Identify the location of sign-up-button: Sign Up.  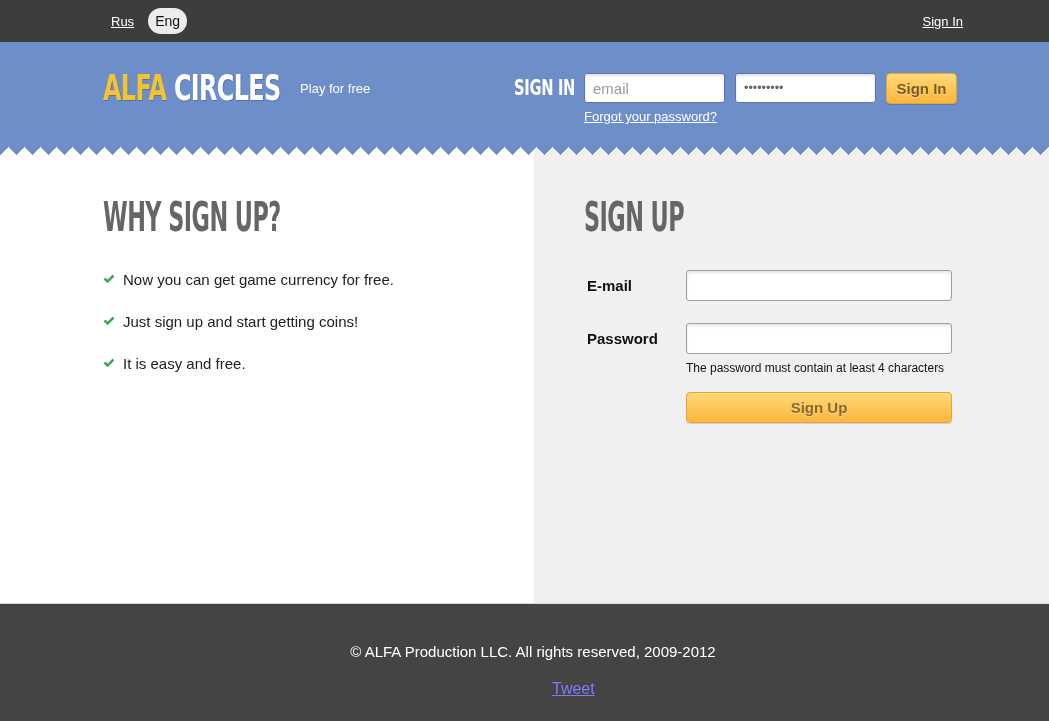
(819, 407).